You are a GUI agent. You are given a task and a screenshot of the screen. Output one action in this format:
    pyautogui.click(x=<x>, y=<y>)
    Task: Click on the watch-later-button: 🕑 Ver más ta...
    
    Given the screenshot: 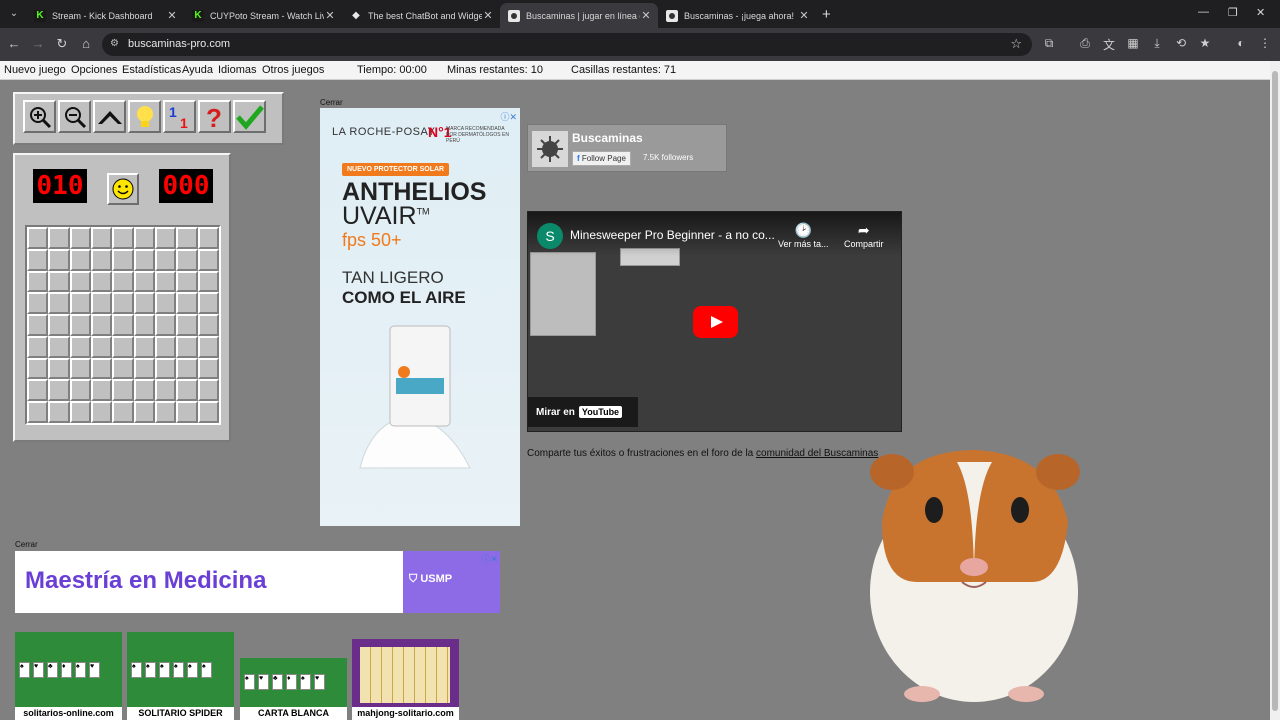 What is the action you would take?
    pyautogui.click(x=803, y=235)
    